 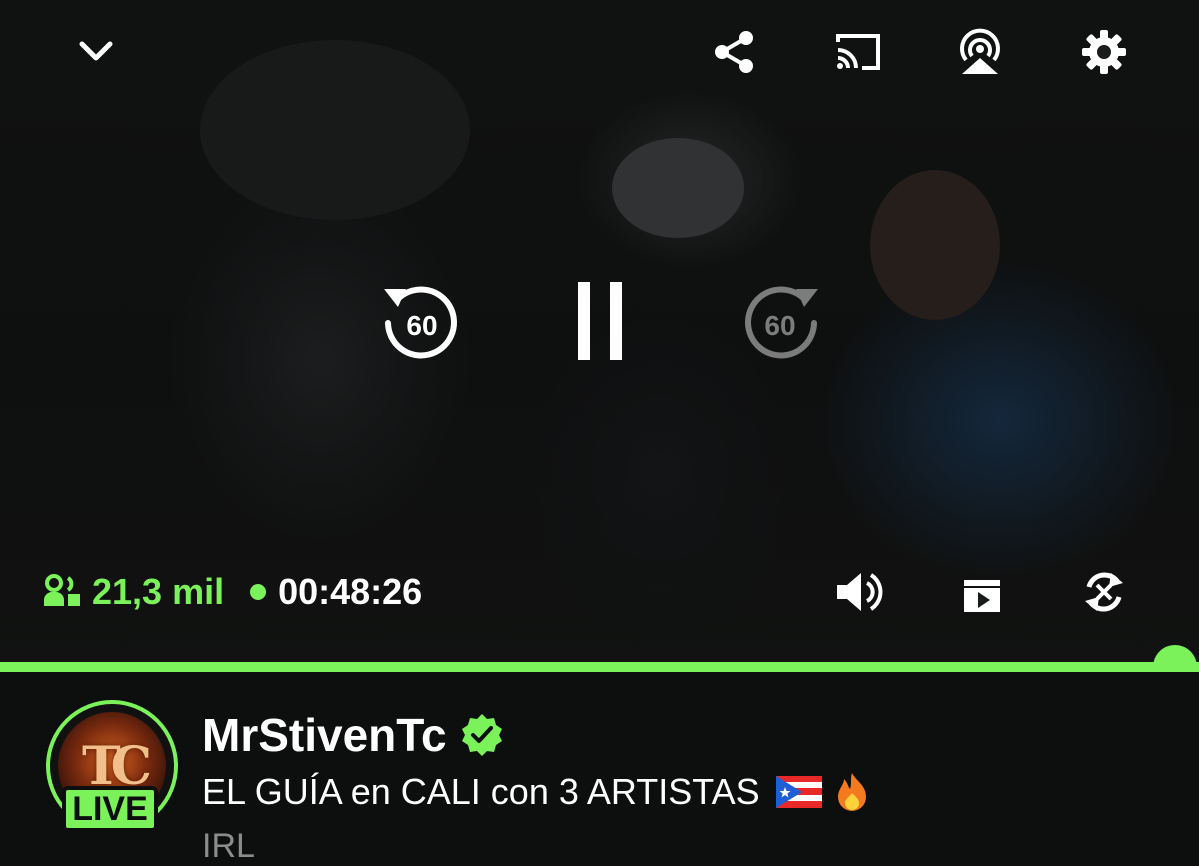 I want to click on theater-mode-button, so click(x=982, y=594).